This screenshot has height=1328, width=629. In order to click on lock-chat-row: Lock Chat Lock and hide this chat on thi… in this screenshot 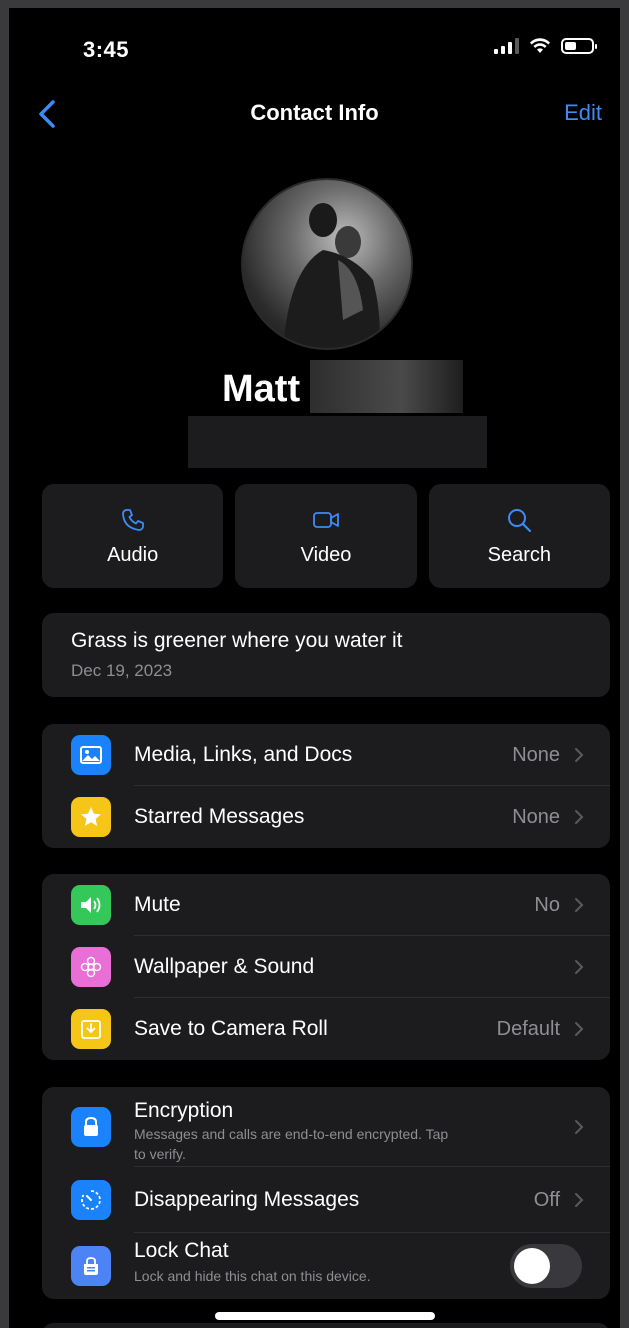, I will do `click(326, 1266)`.